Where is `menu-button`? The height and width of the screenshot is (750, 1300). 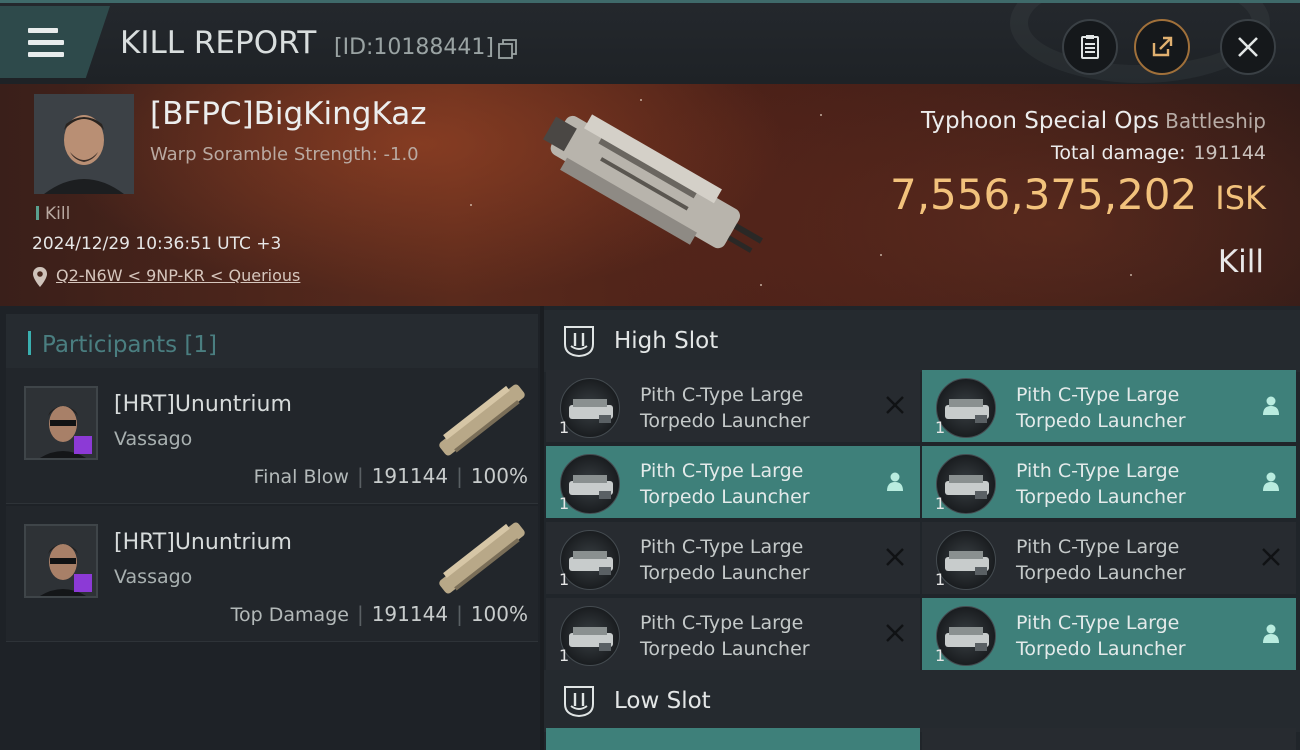
menu-button is located at coordinates (55, 42).